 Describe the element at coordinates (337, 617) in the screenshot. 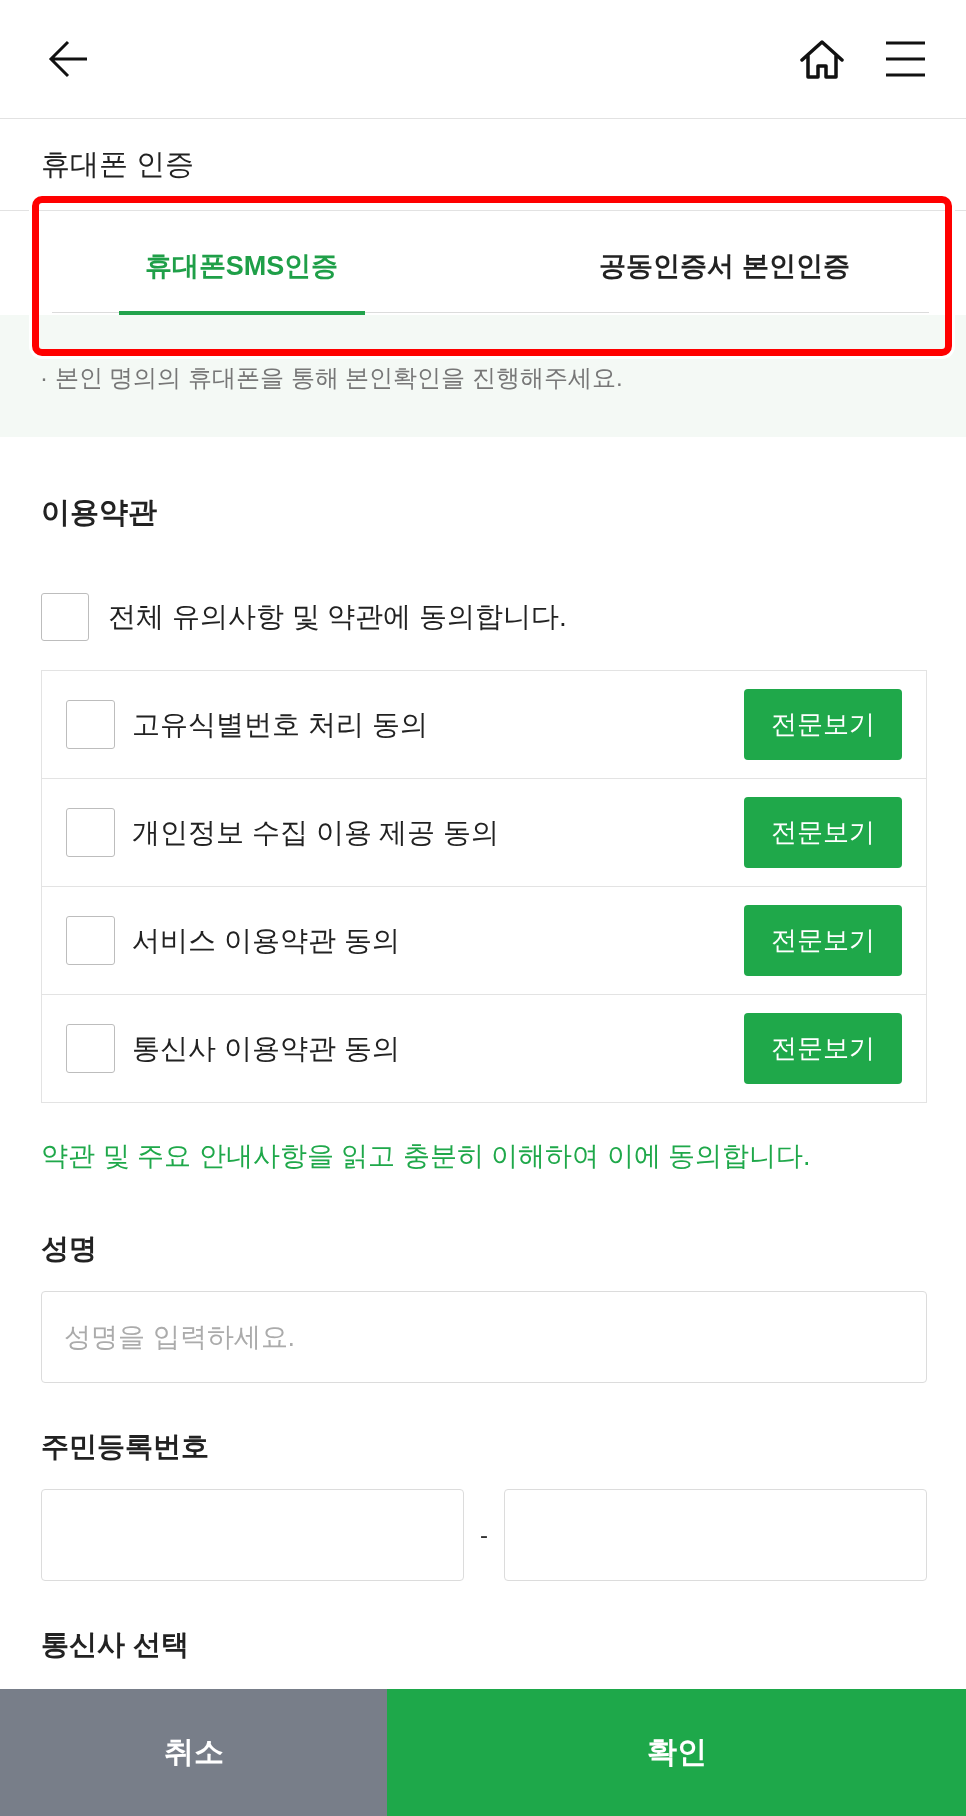

I see `agree-all-label: 전체 유의사항 및 약관에 동의합니다.` at that location.